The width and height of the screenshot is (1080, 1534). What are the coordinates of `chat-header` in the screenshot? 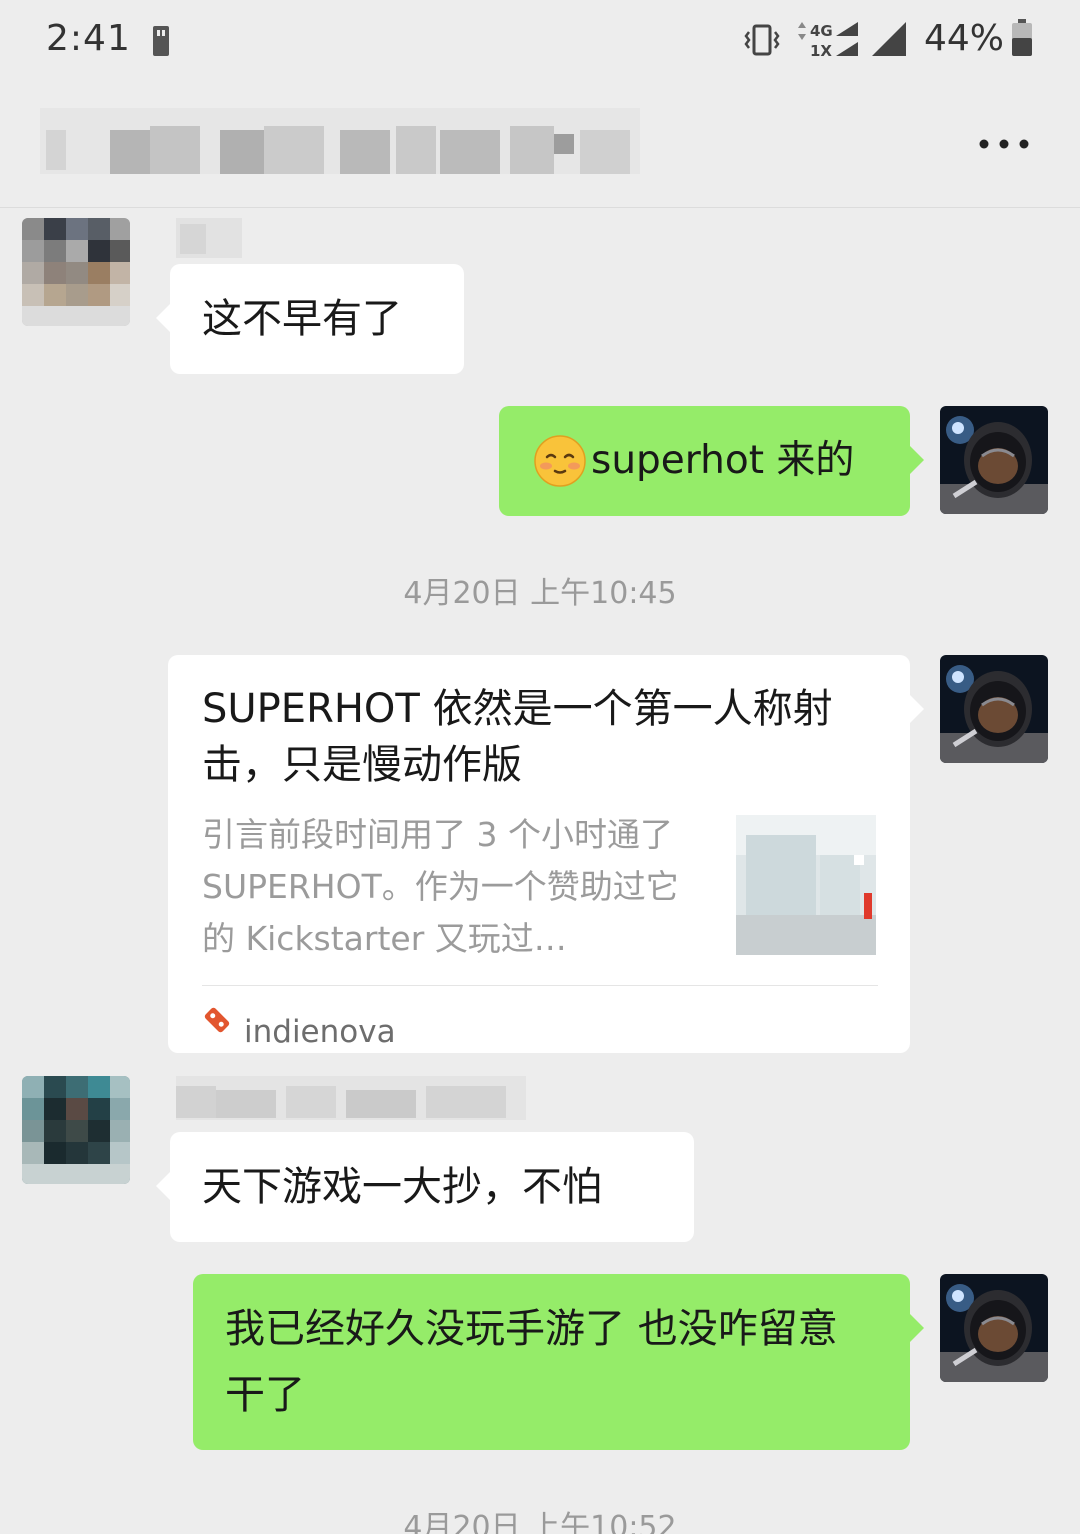 It's located at (540, 144).